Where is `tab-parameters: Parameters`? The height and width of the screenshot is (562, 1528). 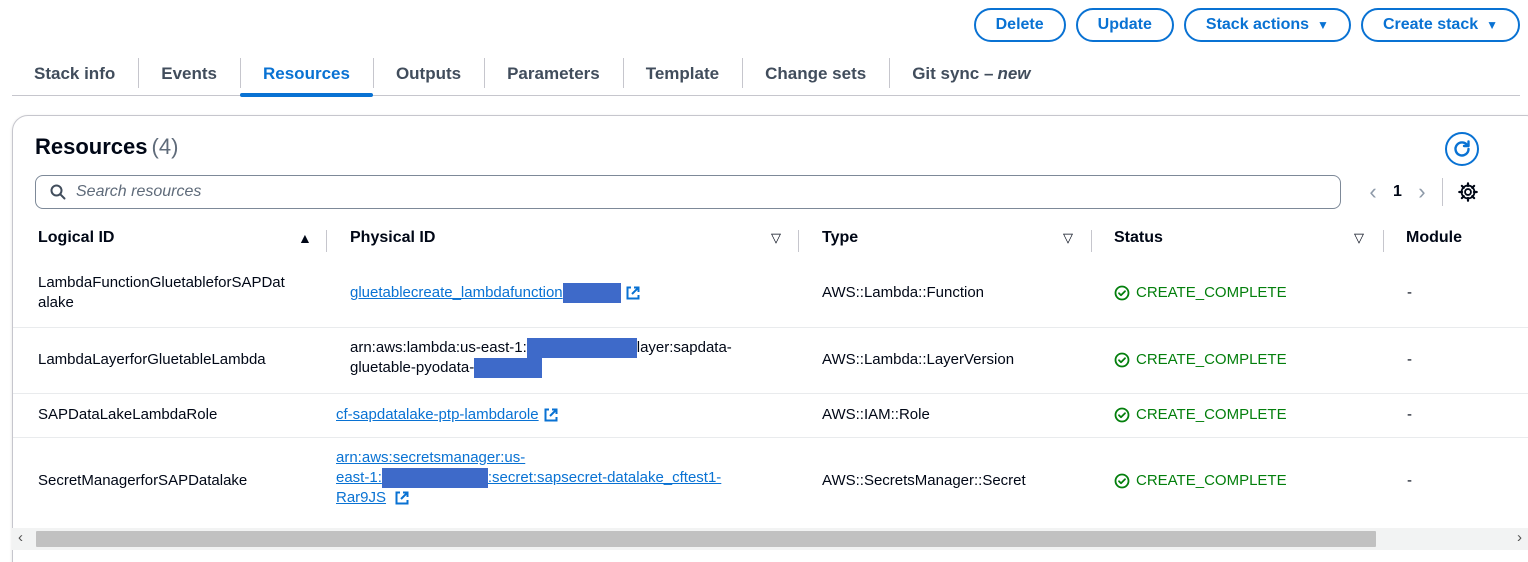
tab-parameters: Parameters is located at coordinates (553, 74).